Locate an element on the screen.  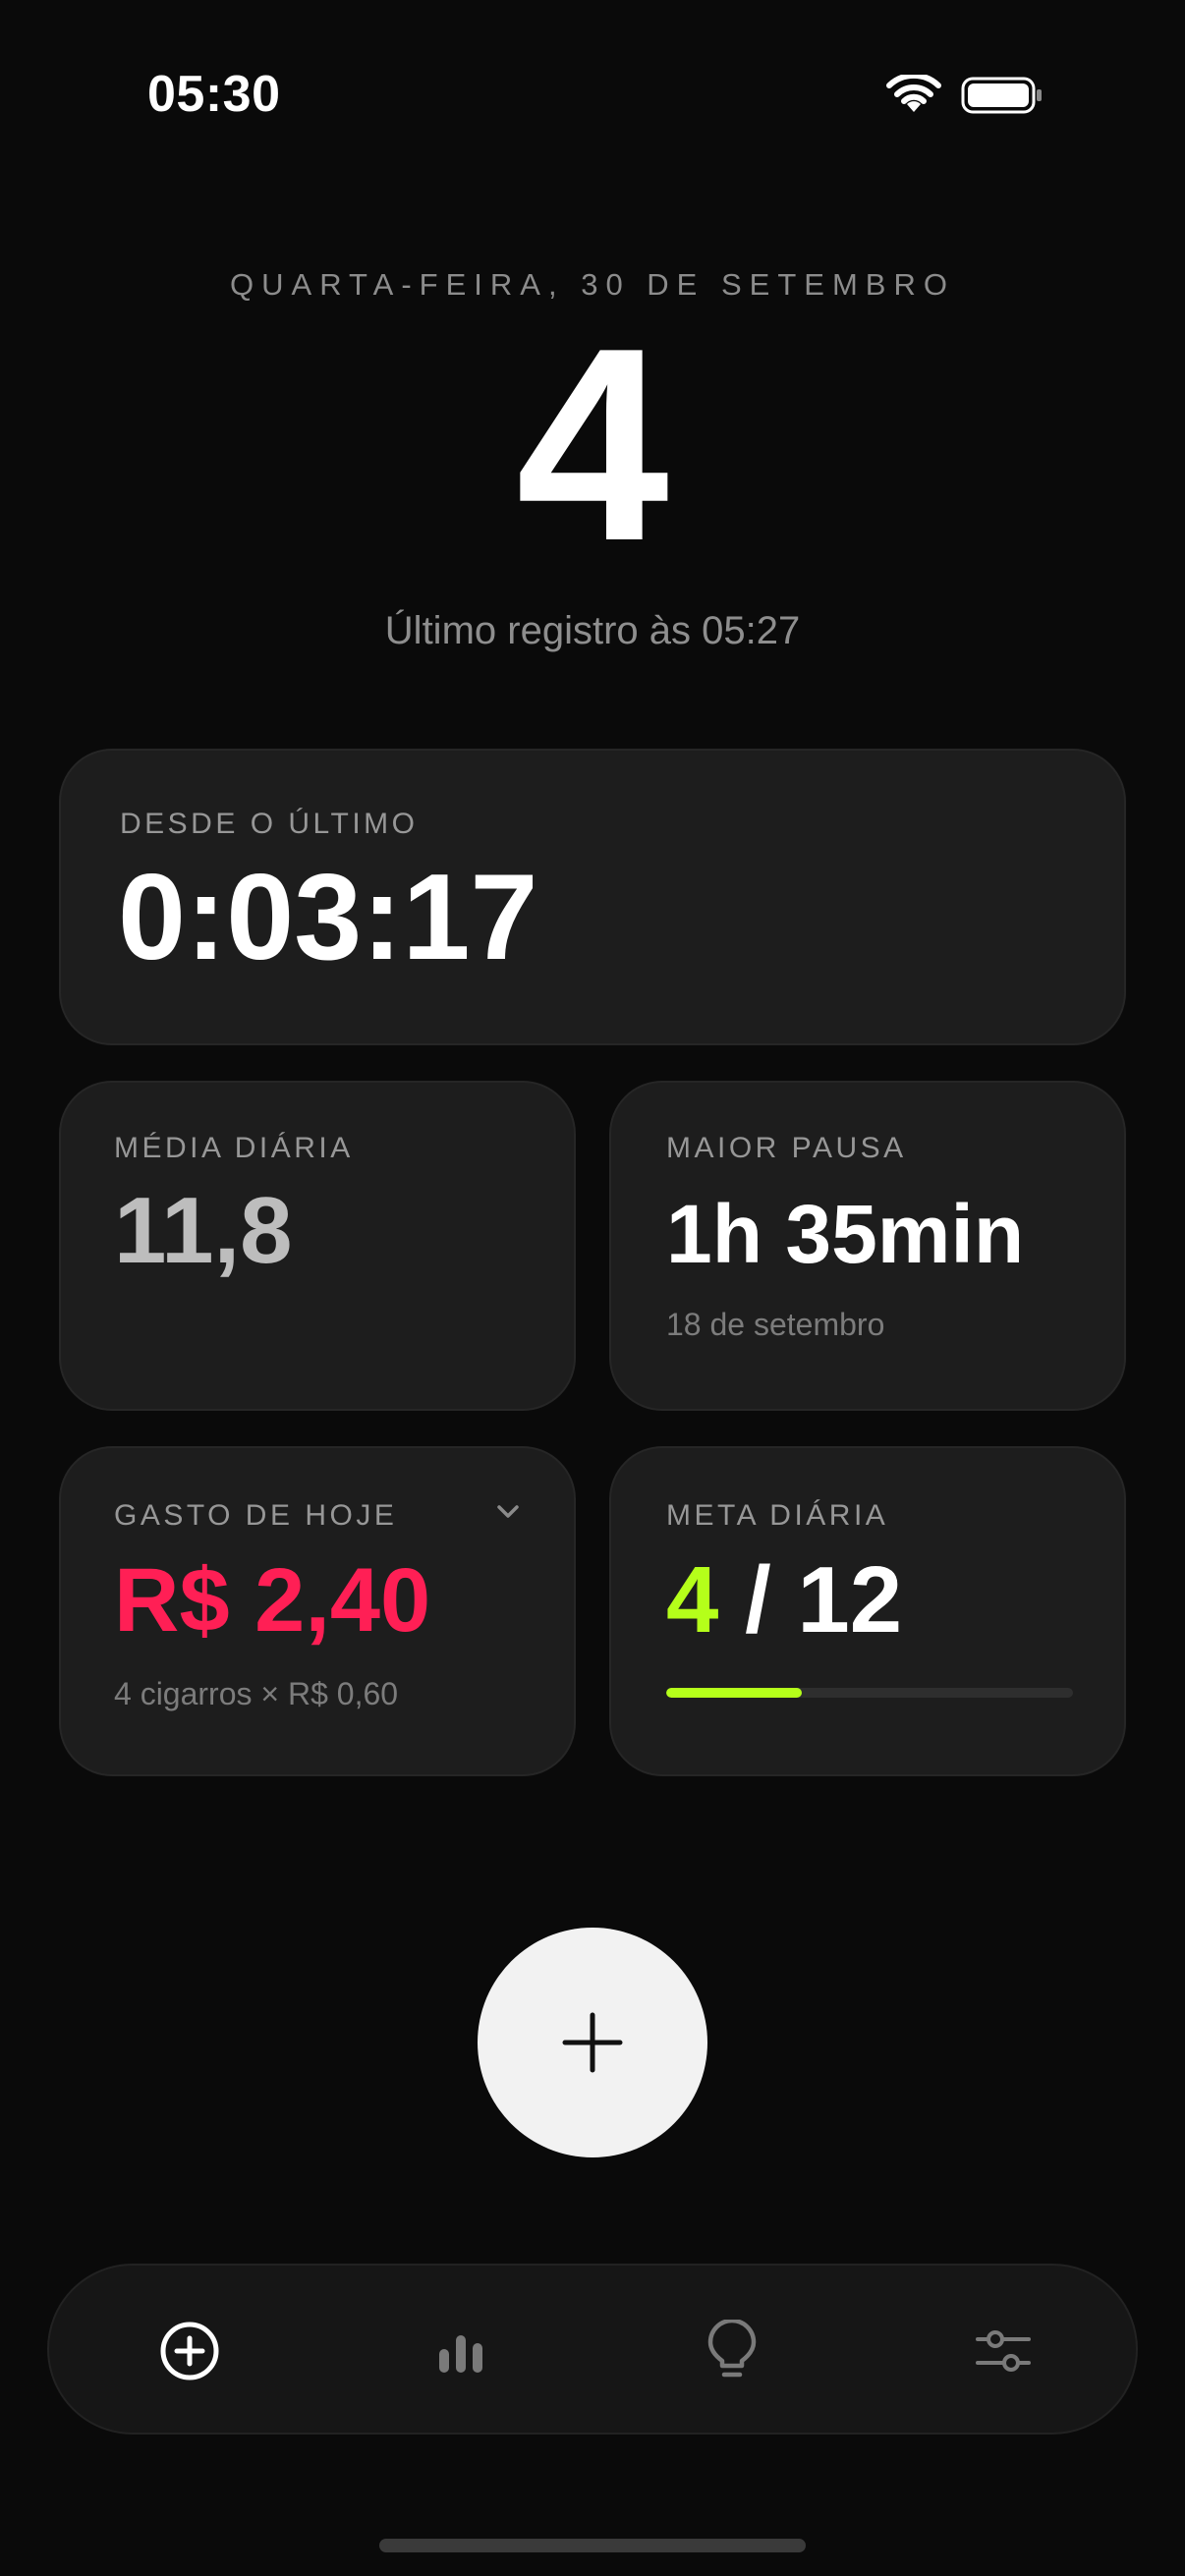
tab-statistics is located at coordinates (461, 2351).